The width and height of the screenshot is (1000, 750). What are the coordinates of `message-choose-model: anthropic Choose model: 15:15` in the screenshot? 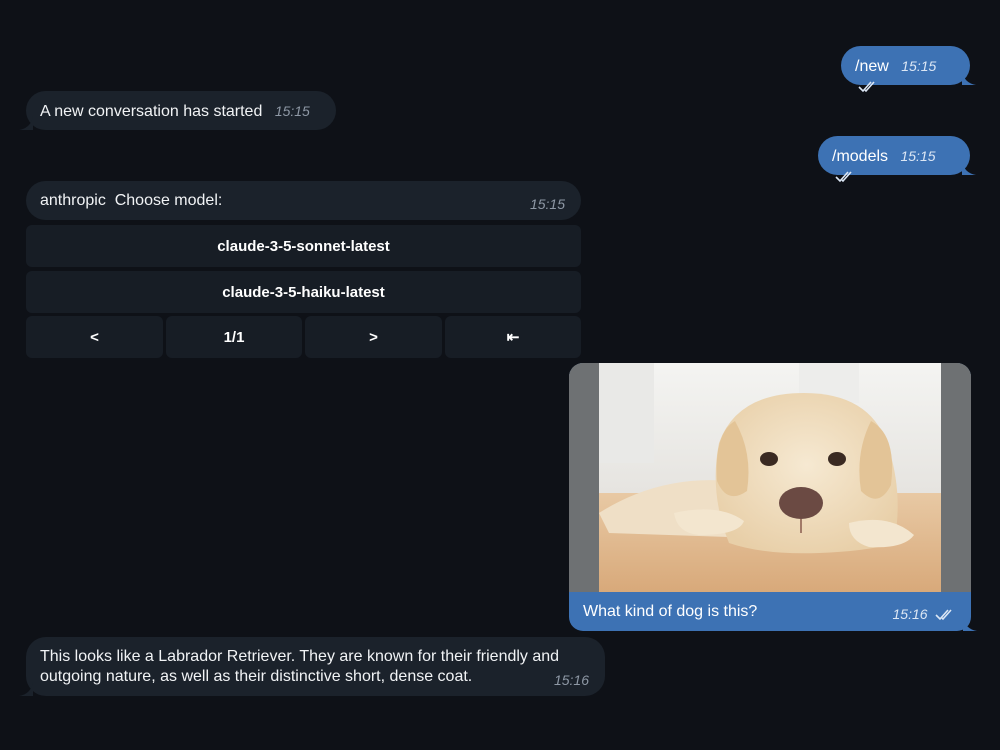 It's located at (303, 200).